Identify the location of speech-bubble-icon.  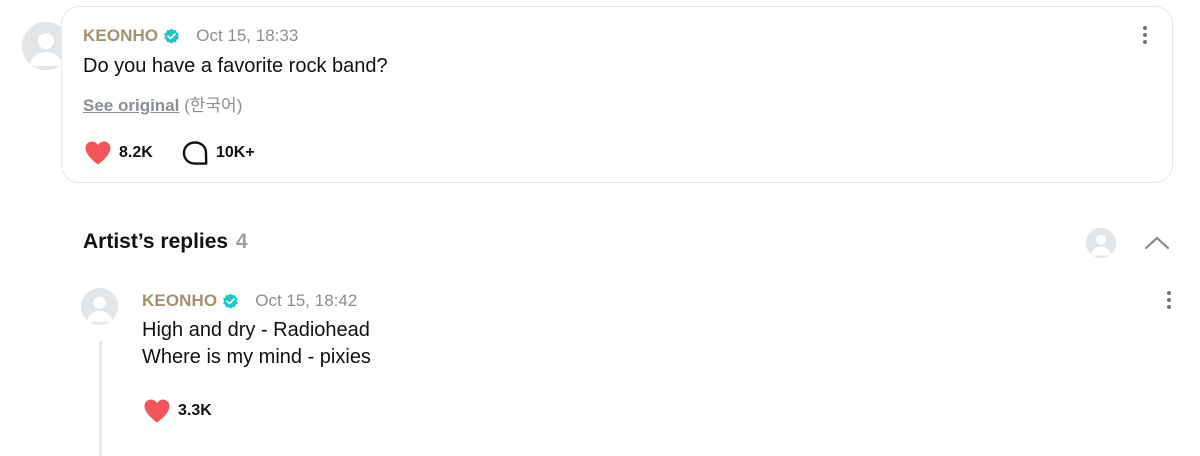
(195, 153).